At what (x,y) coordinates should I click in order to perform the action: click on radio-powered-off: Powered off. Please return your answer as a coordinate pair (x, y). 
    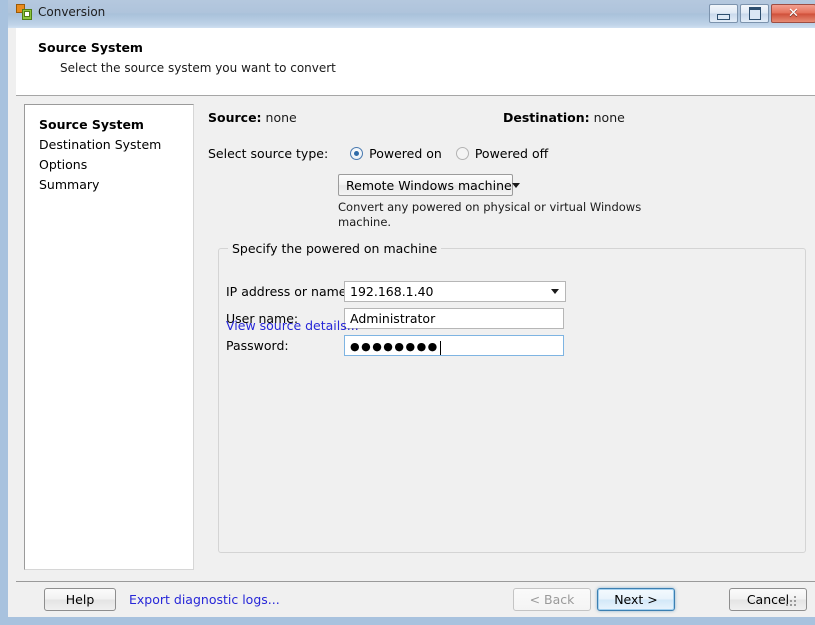
    Looking at the image, I should click on (502, 153).